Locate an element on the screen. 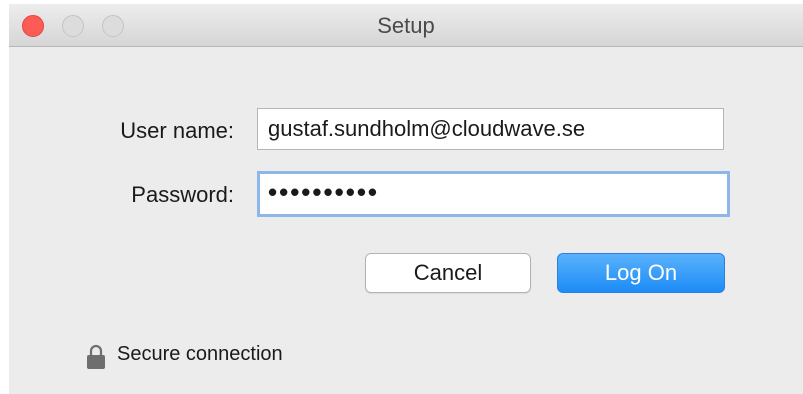 This screenshot has height=394, width=803. username-field: gustaf.sundholm@cloudwave.se is located at coordinates (490, 129).